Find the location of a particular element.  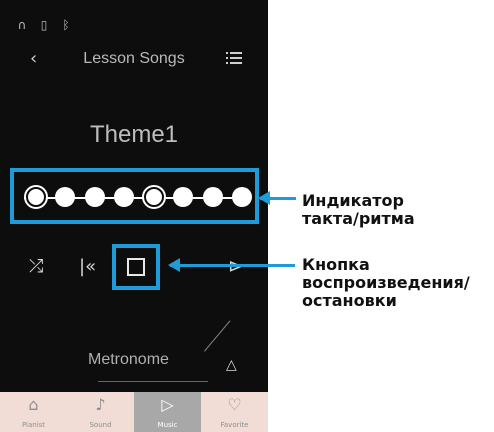

stop-icon is located at coordinates (136, 267).